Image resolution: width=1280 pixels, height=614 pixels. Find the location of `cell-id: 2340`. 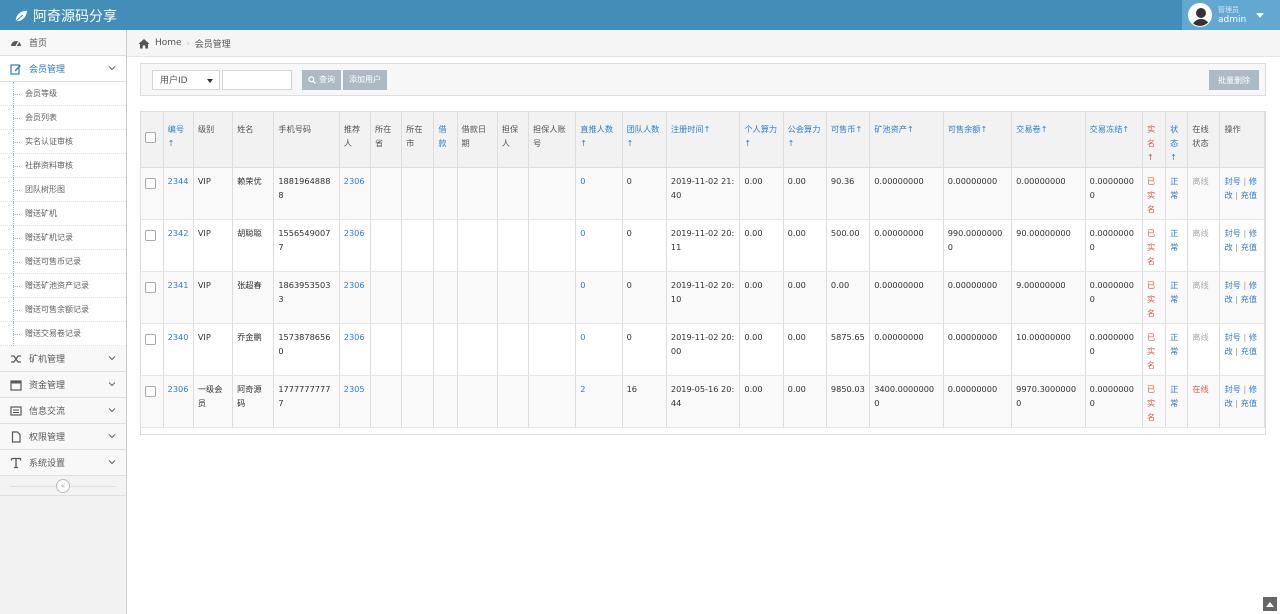

cell-id: 2340 is located at coordinates (178, 349).